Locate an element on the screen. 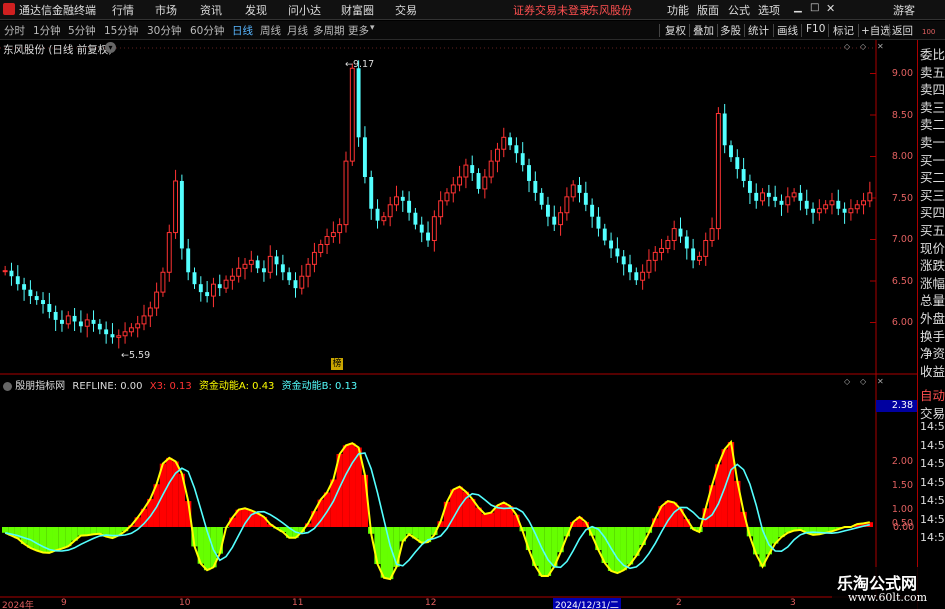 This screenshot has height=609, width=945. side-panel-item: 买一 is located at coordinates (932, 159).